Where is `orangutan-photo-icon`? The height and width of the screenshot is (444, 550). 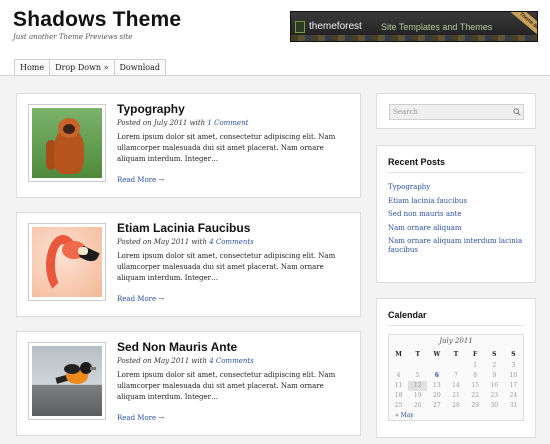 orangutan-photo-icon is located at coordinates (67, 143).